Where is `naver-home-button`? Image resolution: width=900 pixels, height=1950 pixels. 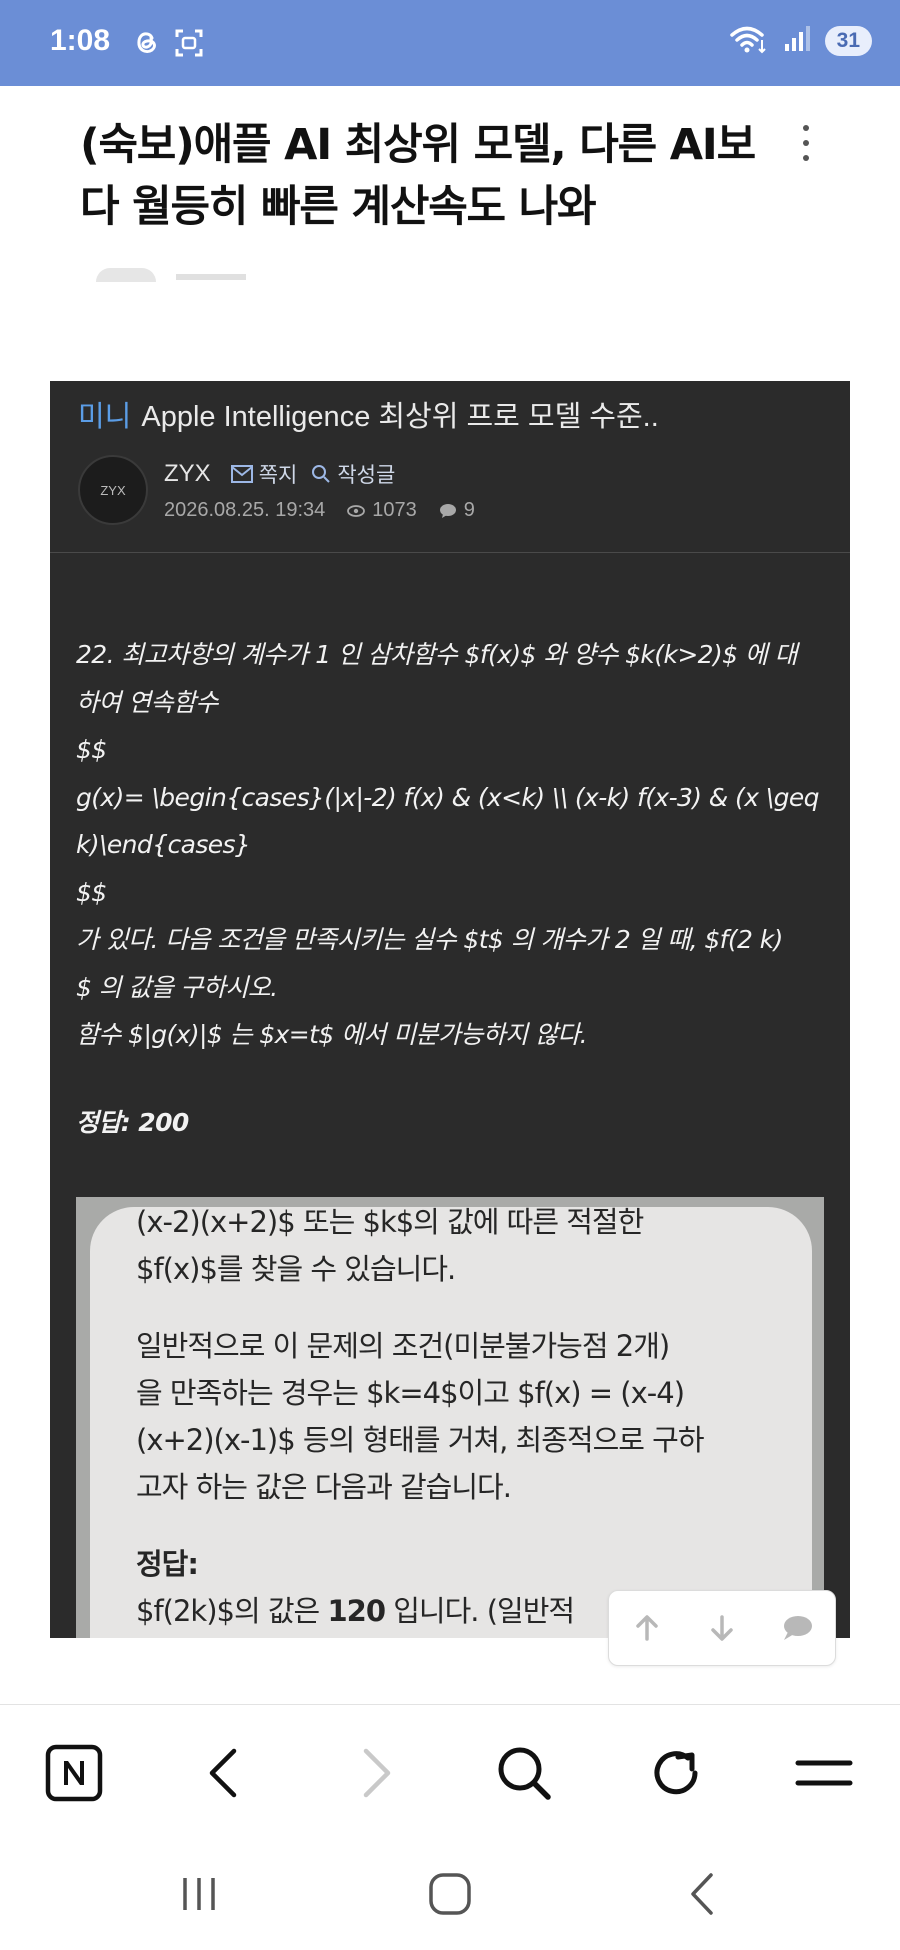 naver-home-button is located at coordinates (74, 1773).